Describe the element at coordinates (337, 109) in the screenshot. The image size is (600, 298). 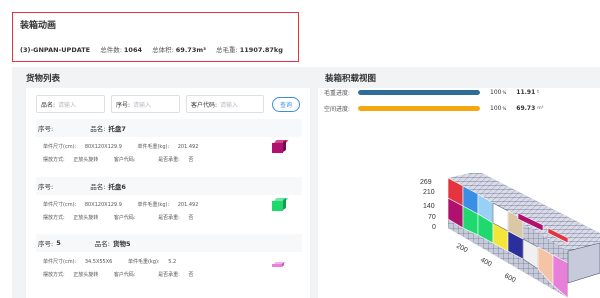
I see `volume-progress-label: 空间进度:` at that location.